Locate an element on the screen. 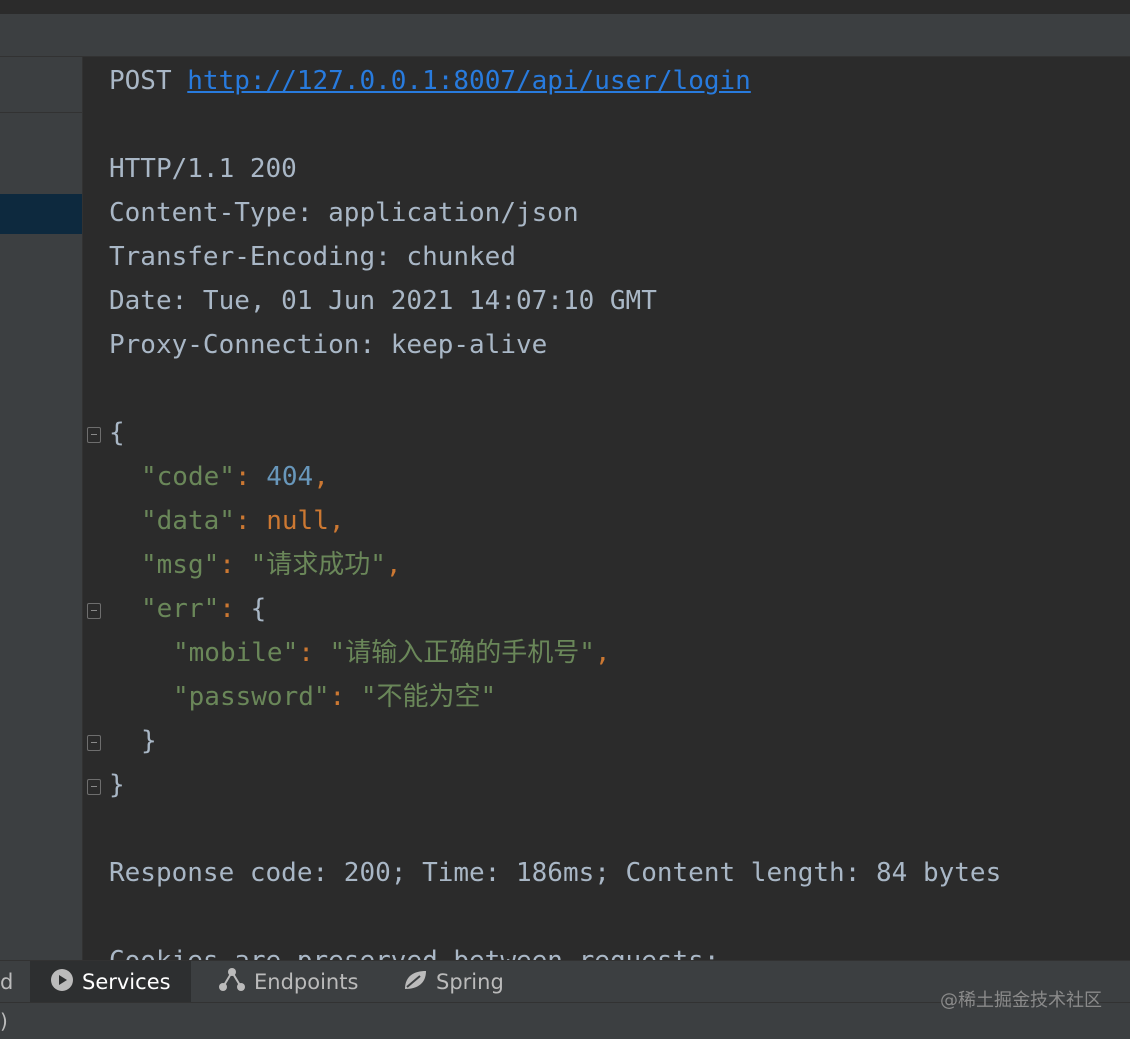 Image resolution: width=1130 pixels, height=1039 pixels. json-data-line: "data": null, is located at coordinates (243, 521).